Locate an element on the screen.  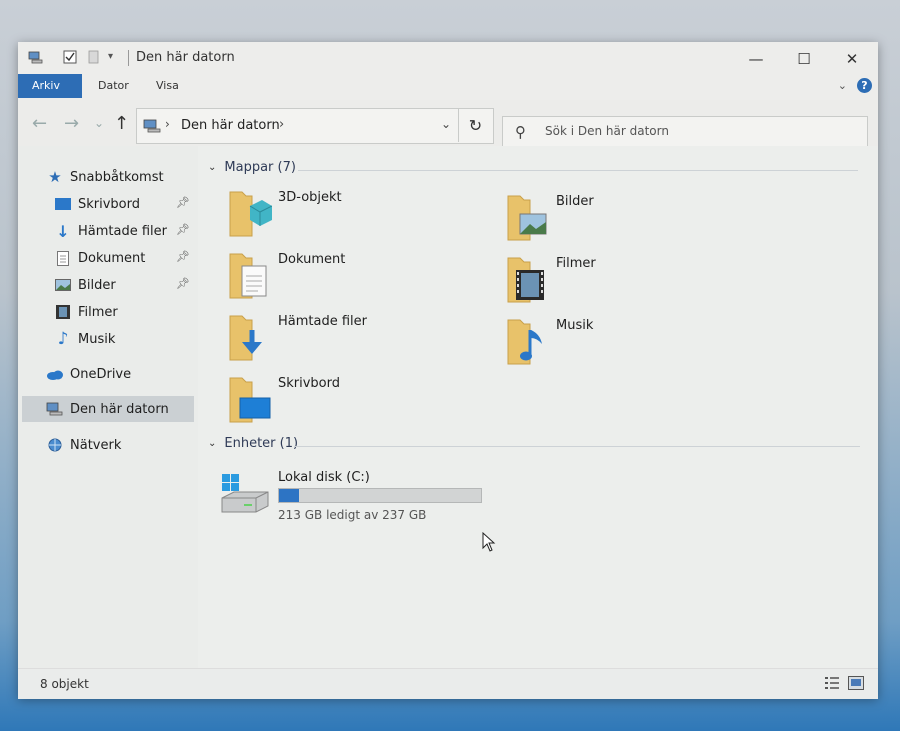
downloads-folder-icon is located at coordinates (245, 338).